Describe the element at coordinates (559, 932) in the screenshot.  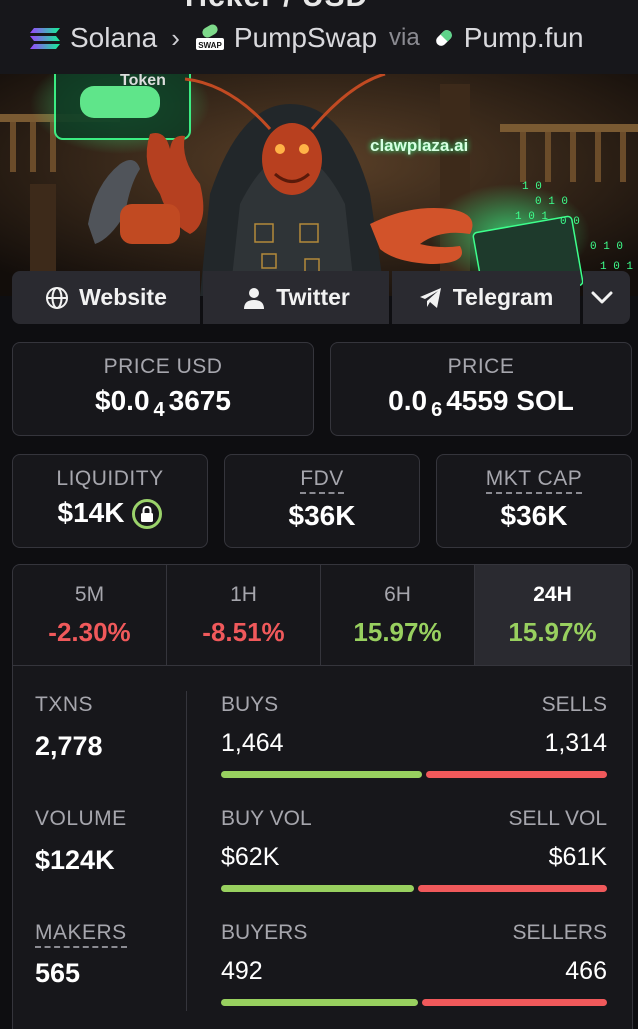
I see `sellers-label: SELLERS` at that location.